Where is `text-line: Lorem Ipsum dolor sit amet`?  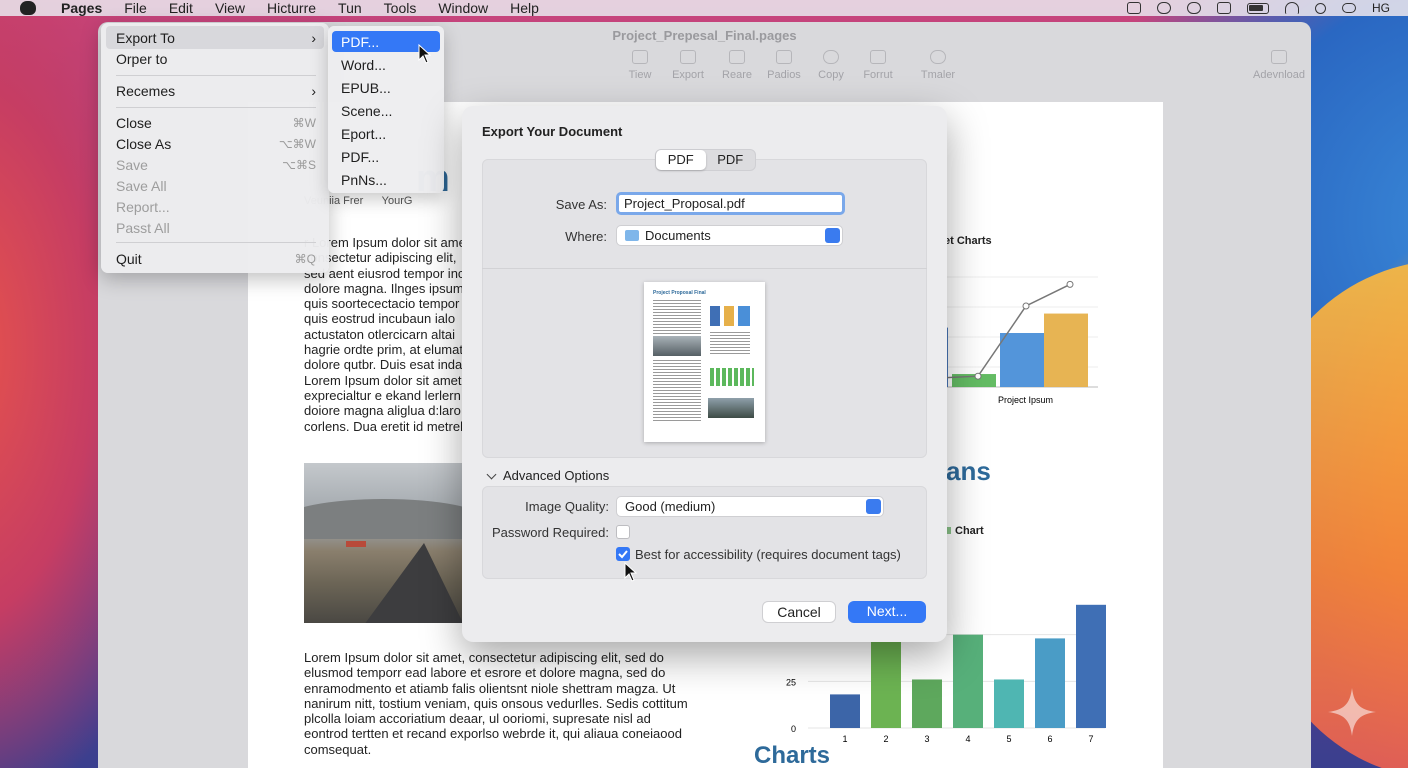 text-line: Lorem Ipsum dolor sit amet is located at coordinates (383, 380).